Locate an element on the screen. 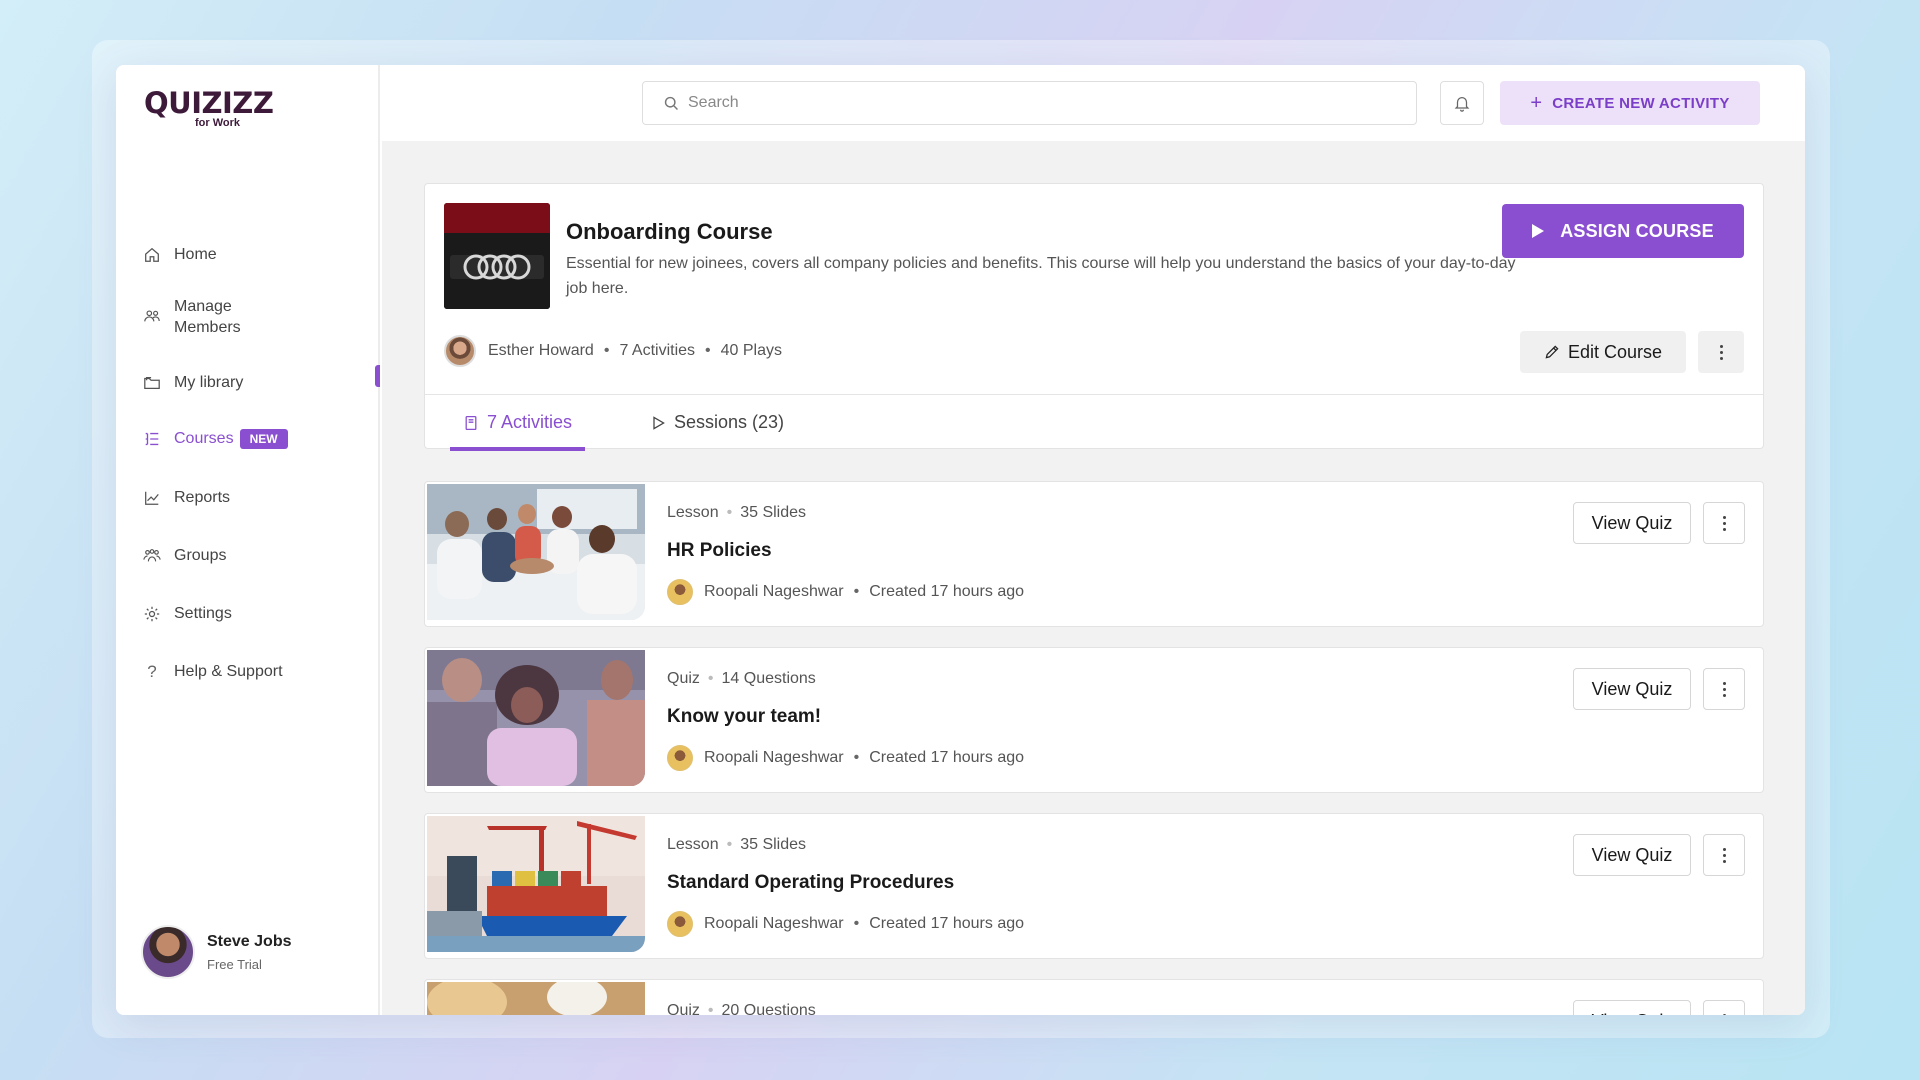 Image resolution: width=1920 pixels, height=1080 pixels. new-badge: NEW is located at coordinates (263, 439).